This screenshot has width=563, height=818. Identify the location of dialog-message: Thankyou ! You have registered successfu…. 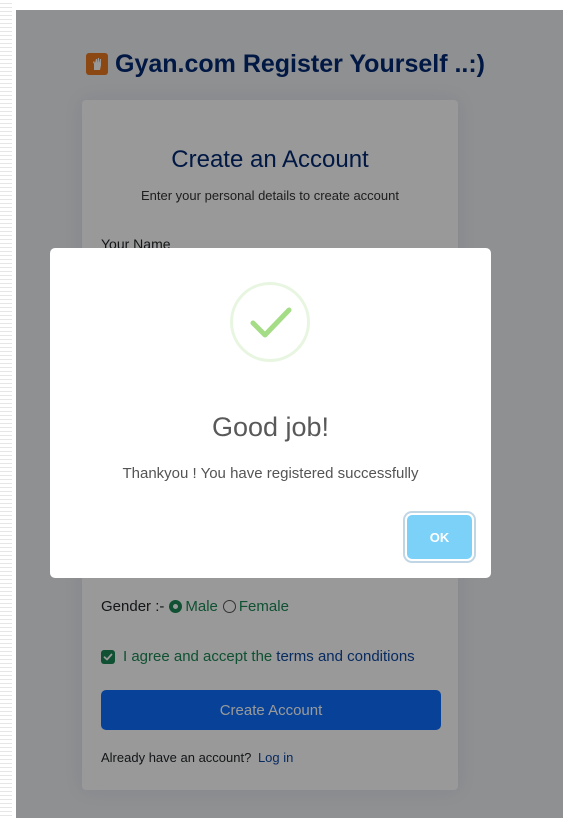
(270, 473).